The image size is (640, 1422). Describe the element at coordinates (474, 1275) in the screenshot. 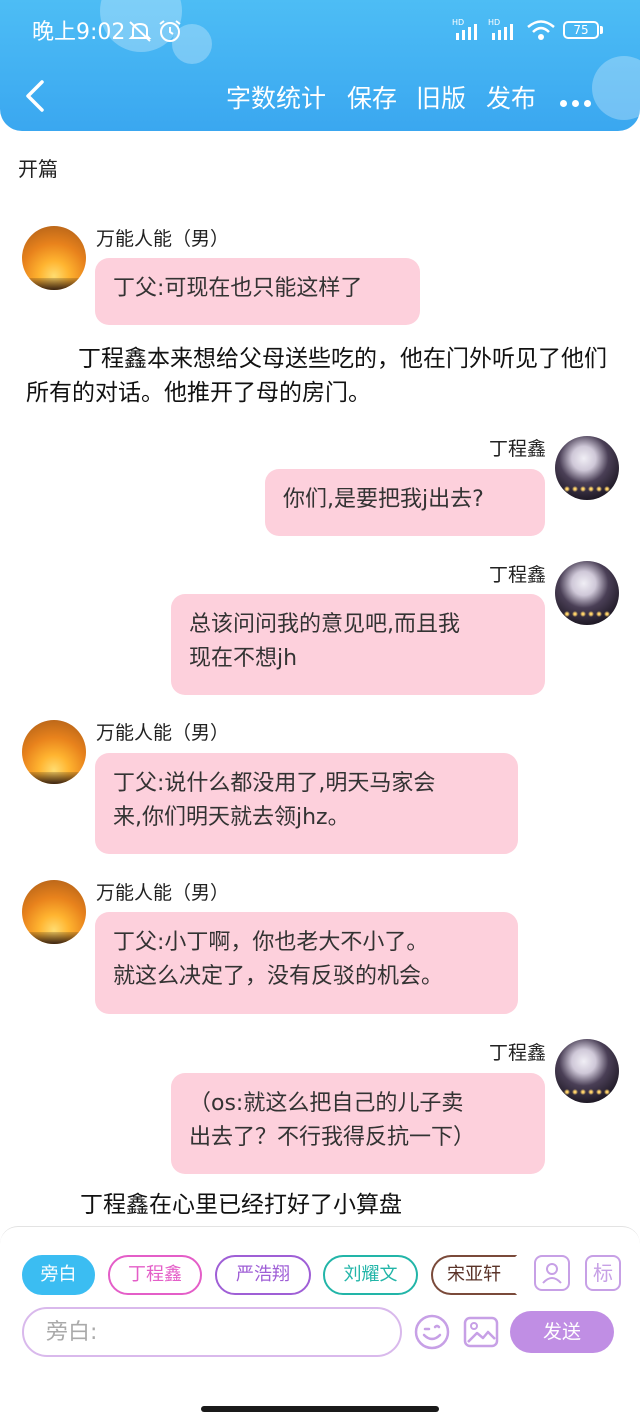

I see `role-chip-song-yaxuan: 宋亚轩` at that location.